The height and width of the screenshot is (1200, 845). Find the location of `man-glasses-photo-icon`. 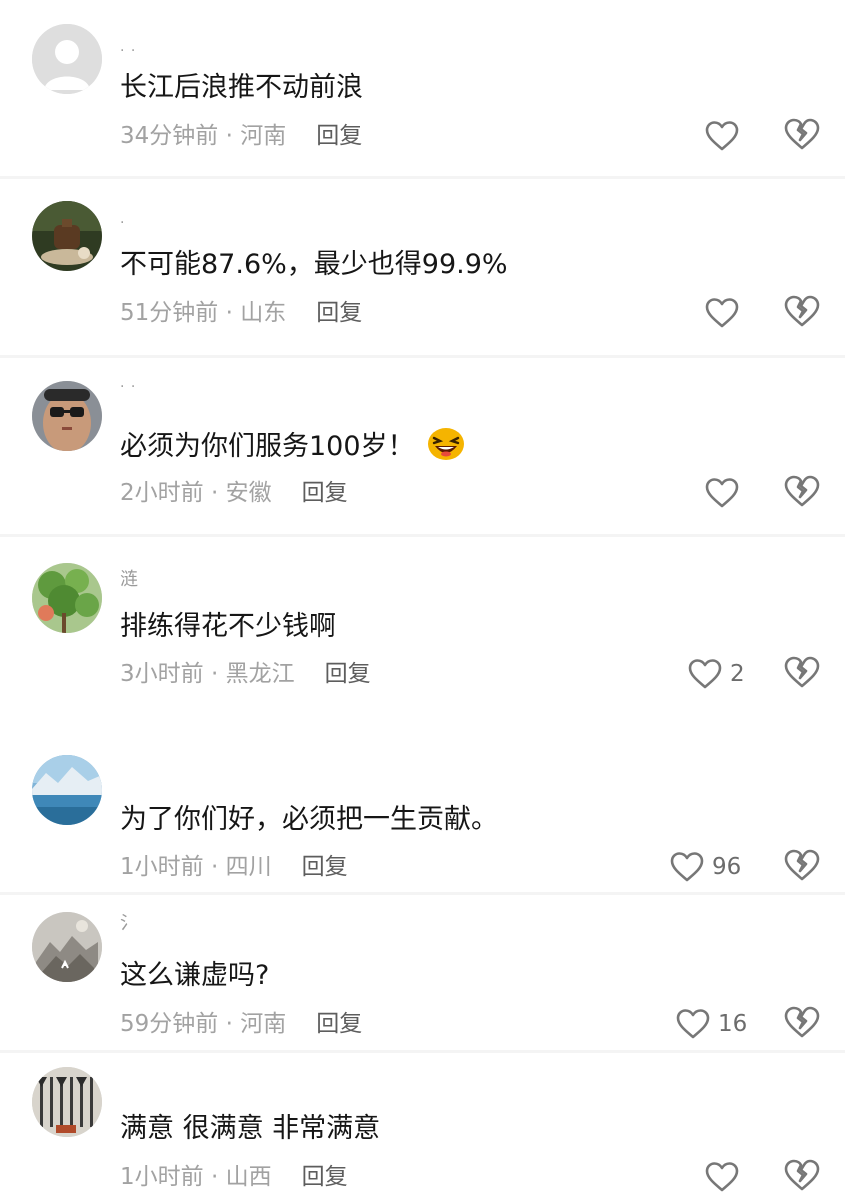

man-glasses-photo-icon is located at coordinates (67, 416).